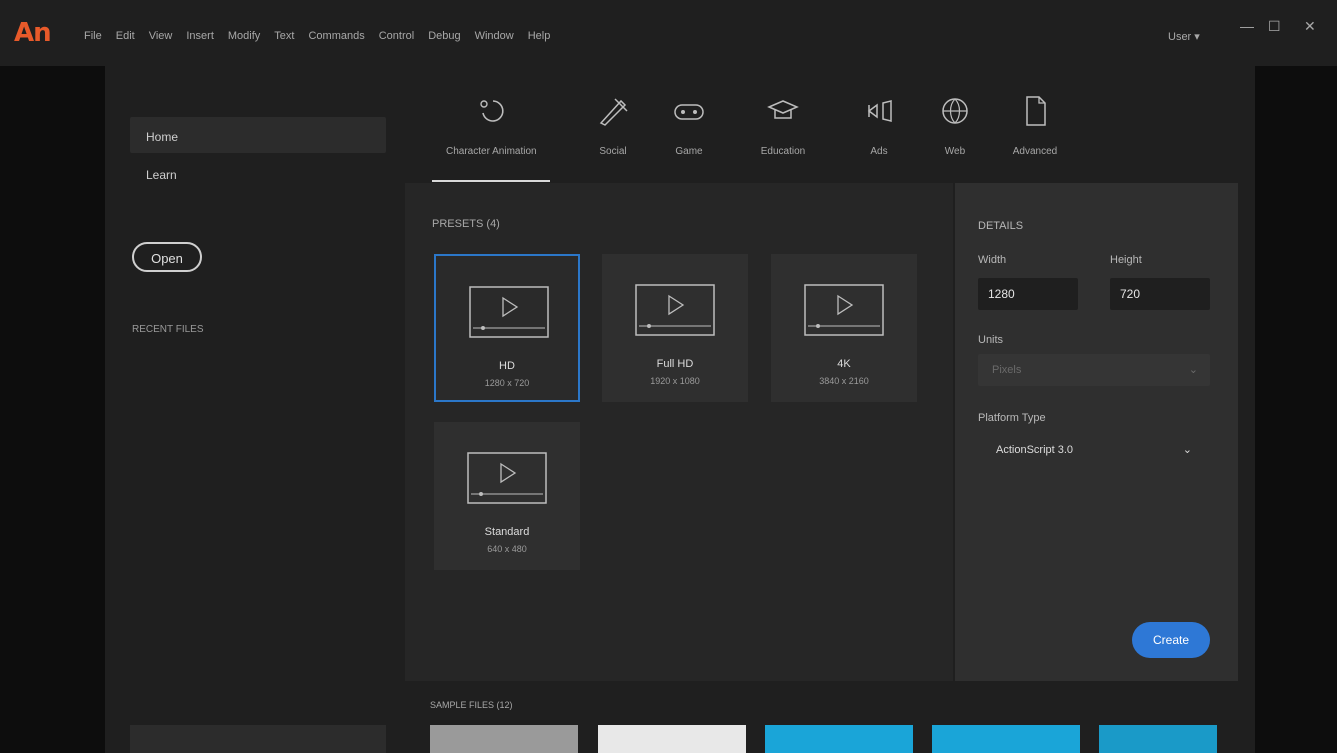  I want to click on menu-commands: Commands, so click(336, 36).